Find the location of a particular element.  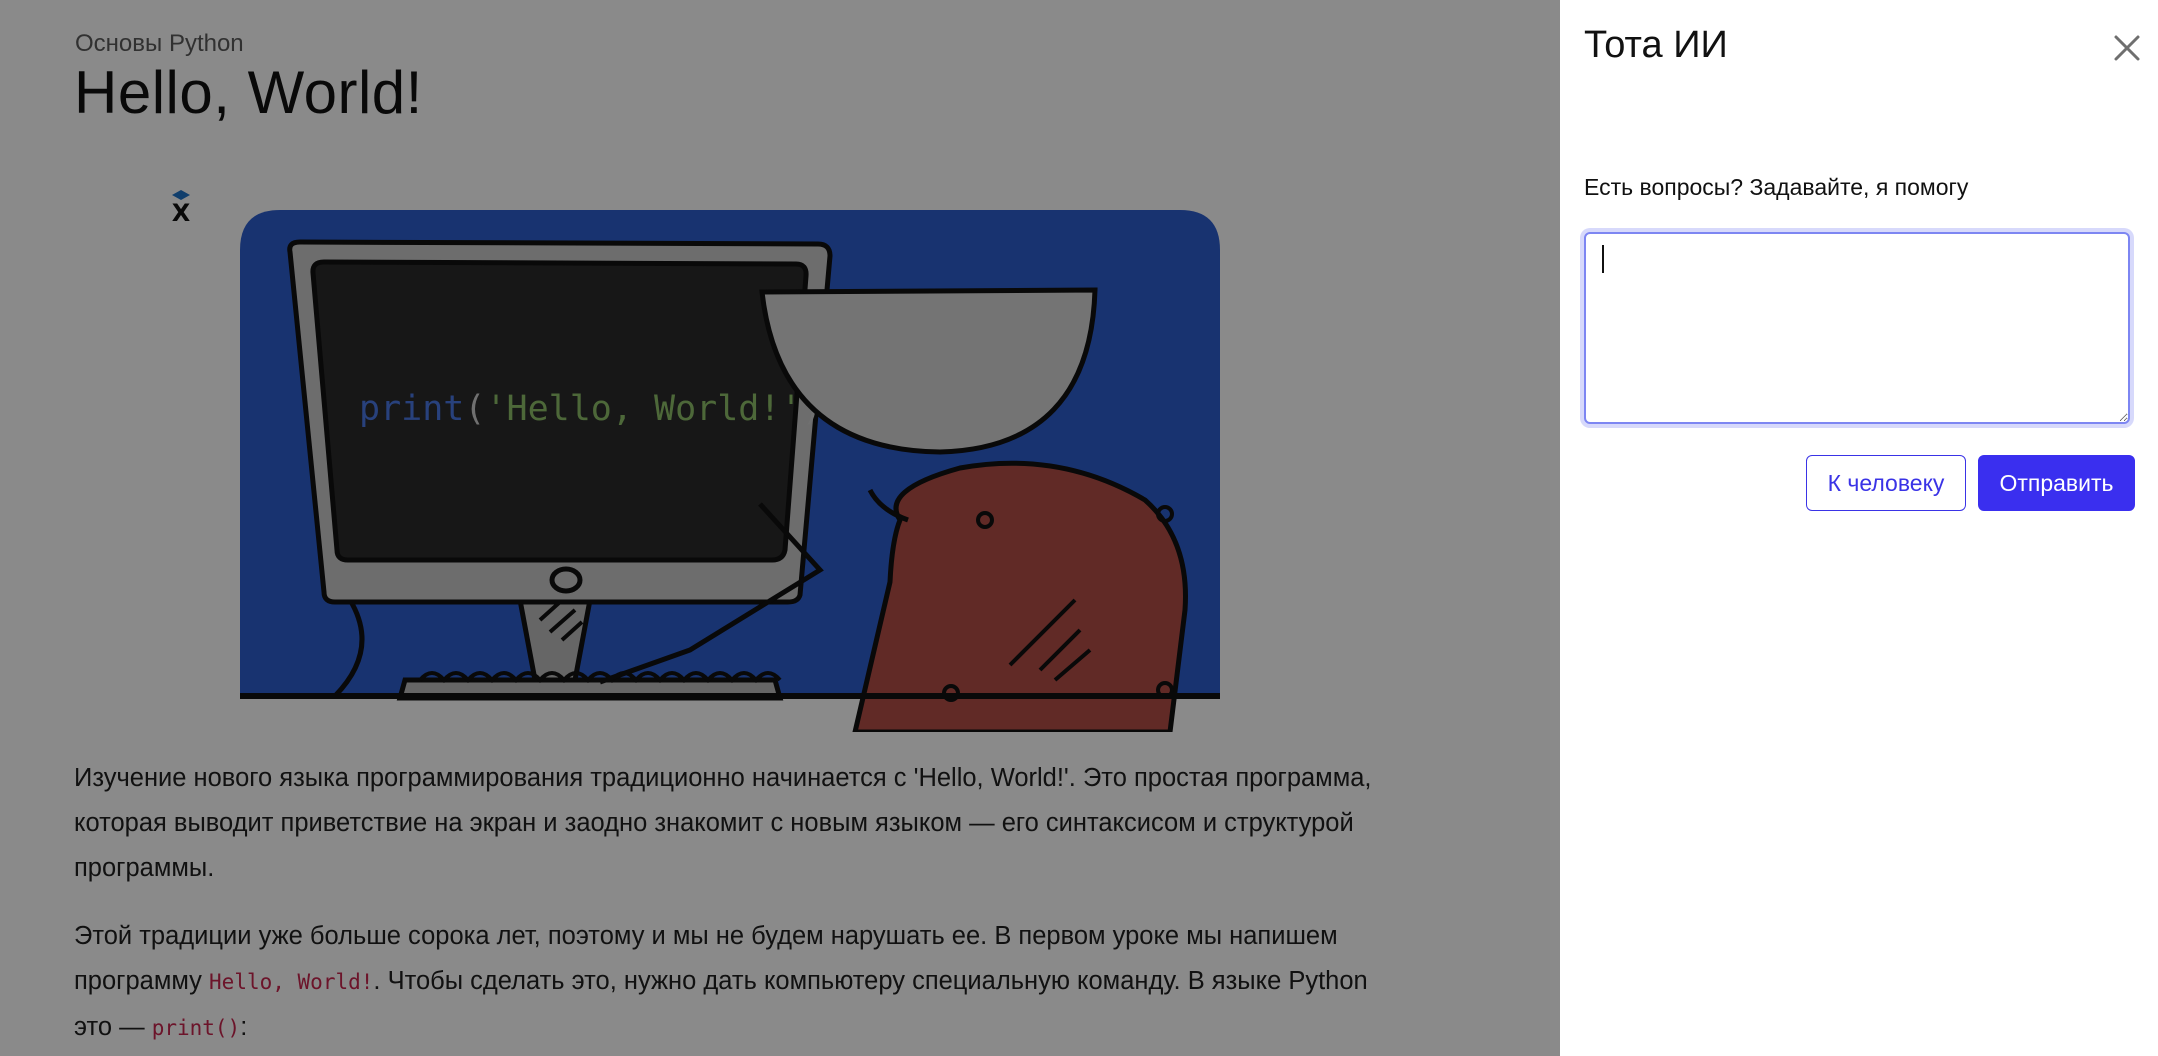

close-button is located at coordinates (2127, 48).